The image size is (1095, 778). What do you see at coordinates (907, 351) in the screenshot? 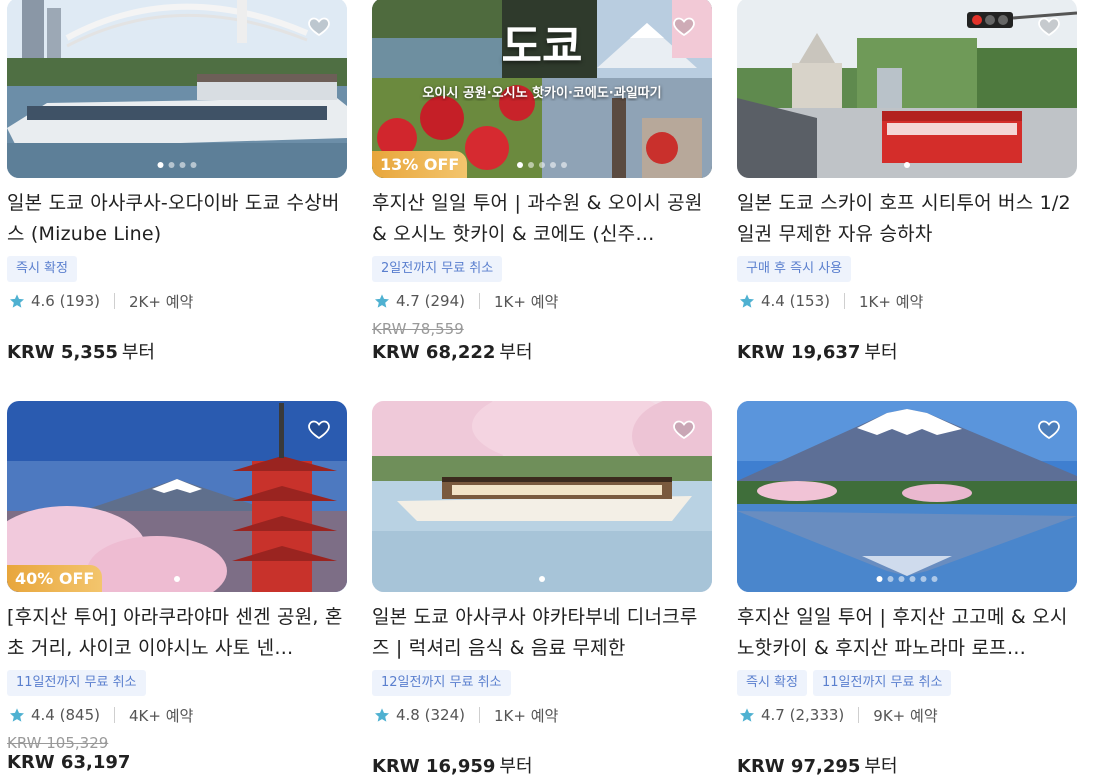
I see `price: KRW 19,637 부터` at bounding box center [907, 351].